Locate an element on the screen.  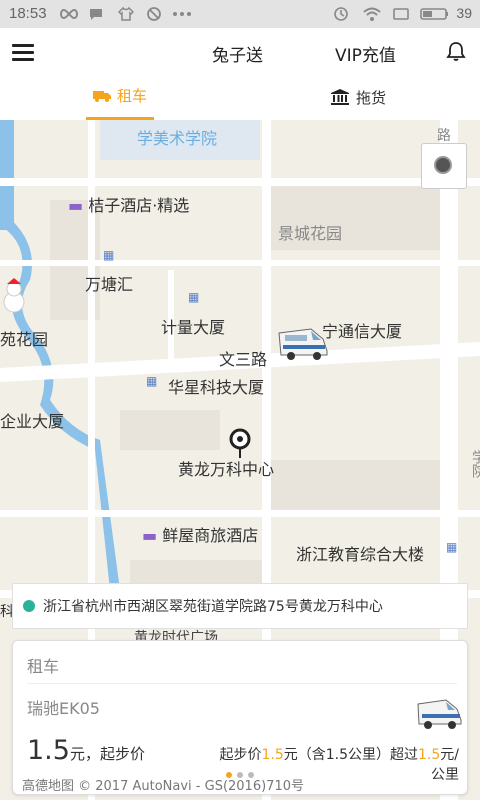
divider is located at coordinates (242, 683).